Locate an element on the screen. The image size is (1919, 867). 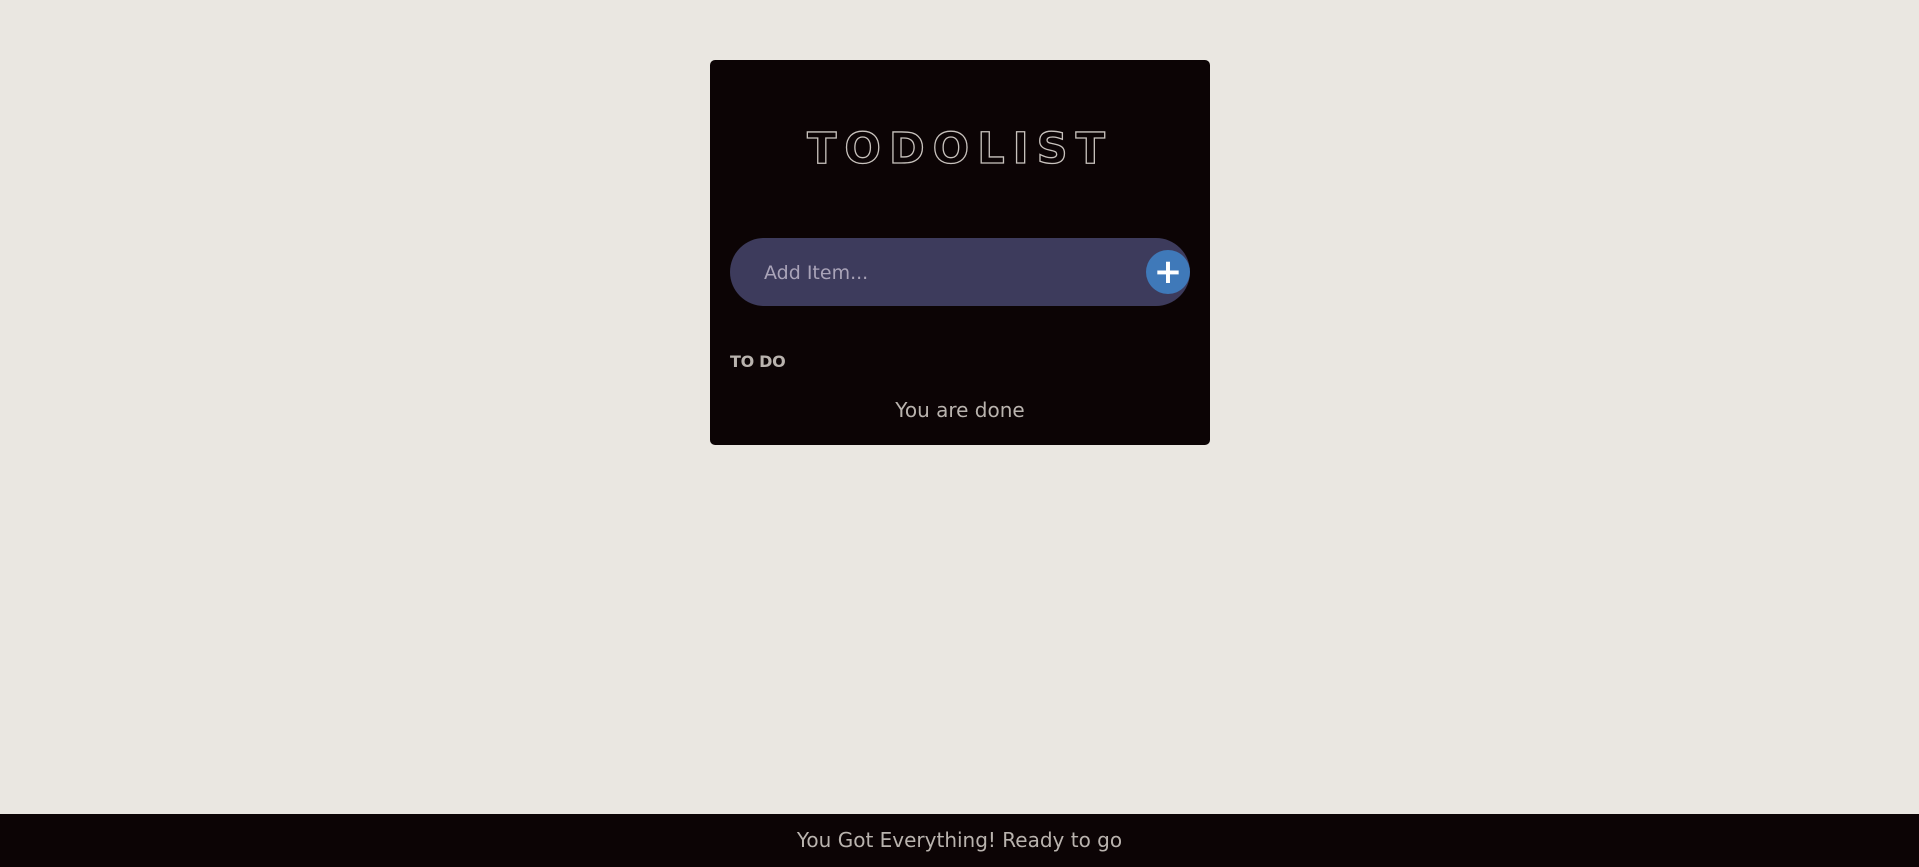
footer-status: You Got Everything! Ready to go is located at coordinates (959, 840).